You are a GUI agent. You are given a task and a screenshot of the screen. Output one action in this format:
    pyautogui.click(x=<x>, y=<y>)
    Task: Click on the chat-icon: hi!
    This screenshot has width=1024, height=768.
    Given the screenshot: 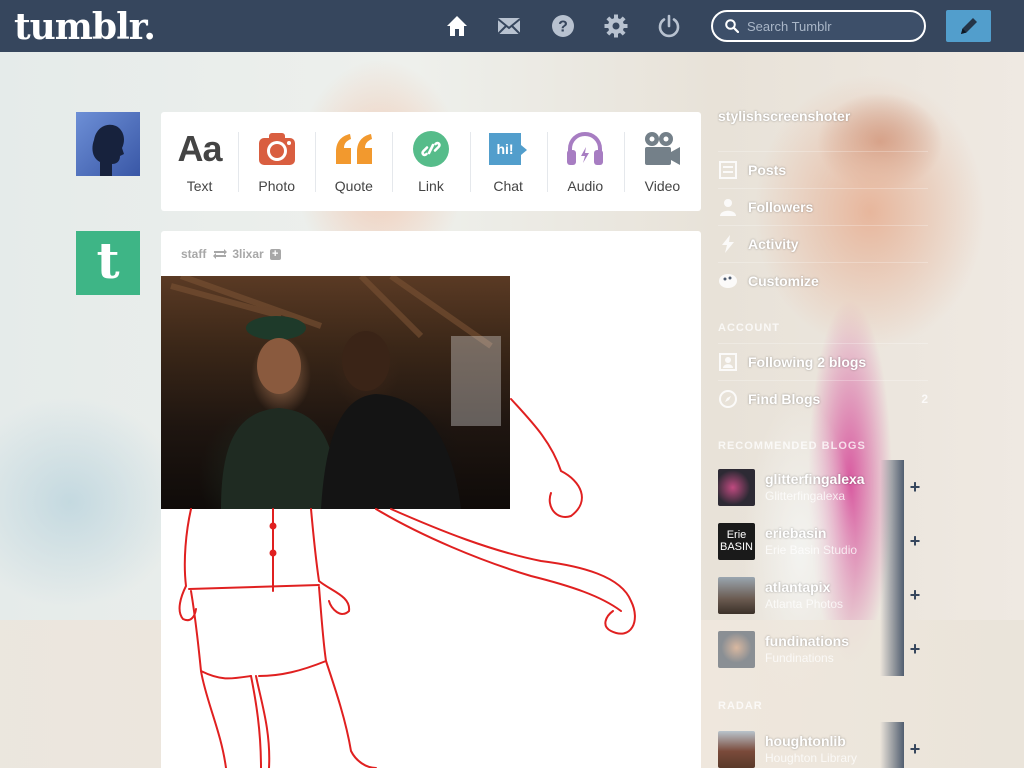 What is the action you would take?
    pyautogui.click(x=508, y=149)
    